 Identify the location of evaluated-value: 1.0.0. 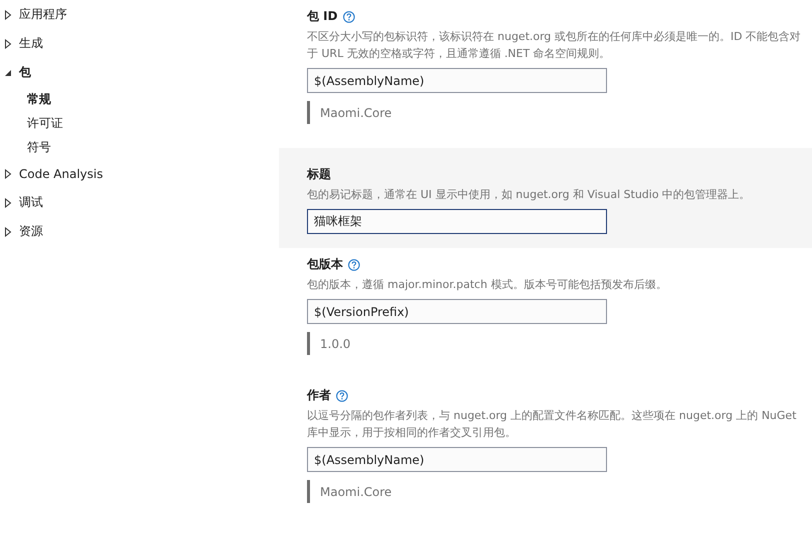
(559, 343).